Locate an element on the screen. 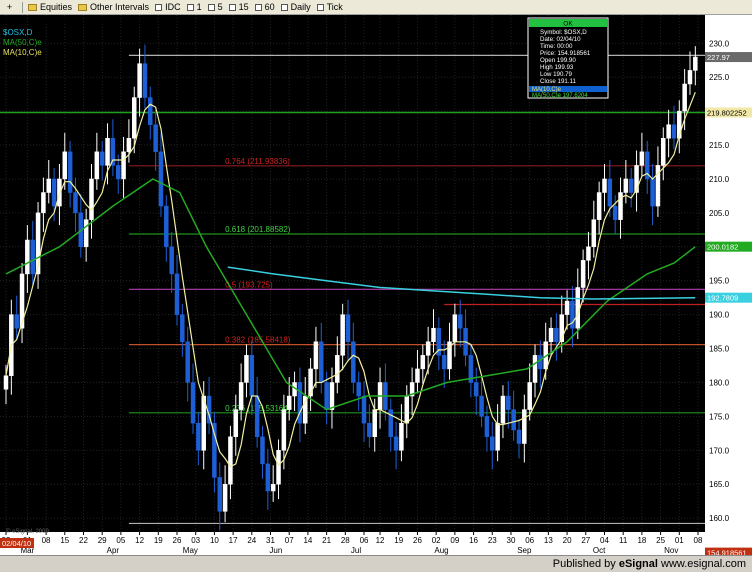 This screenshot has height=572, width=752. axis-value-label: 200.0182 is located at coordinates (722, 247).